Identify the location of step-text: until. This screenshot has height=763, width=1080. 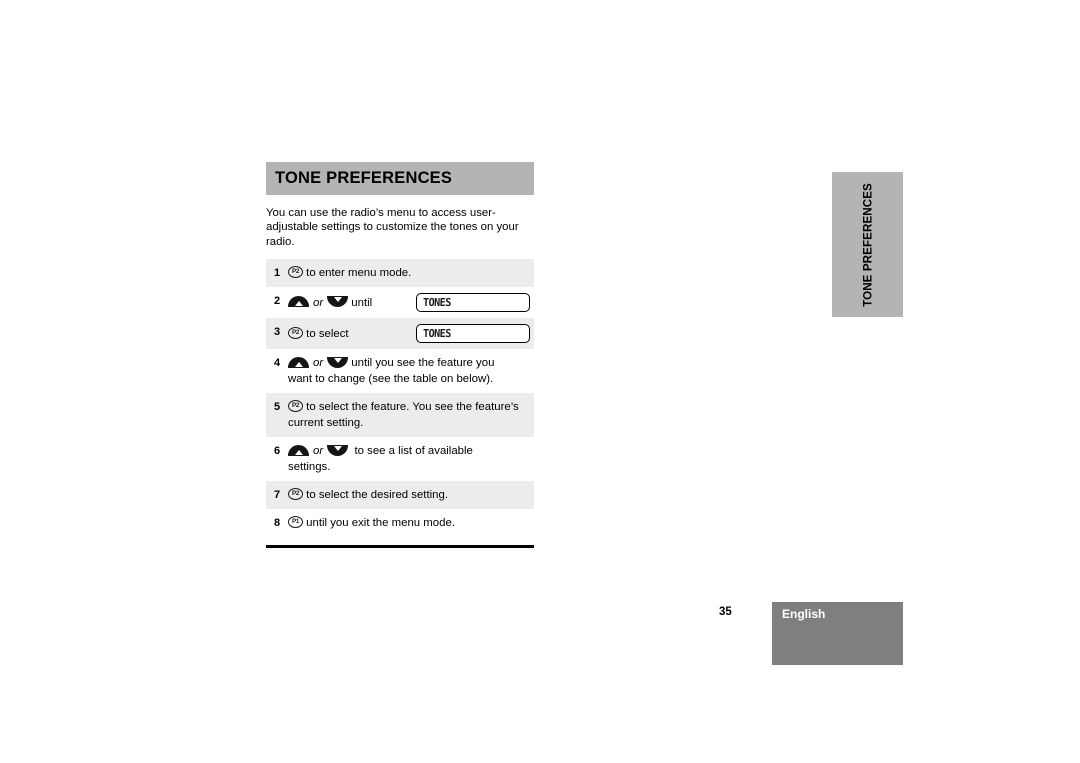
(362, 302).